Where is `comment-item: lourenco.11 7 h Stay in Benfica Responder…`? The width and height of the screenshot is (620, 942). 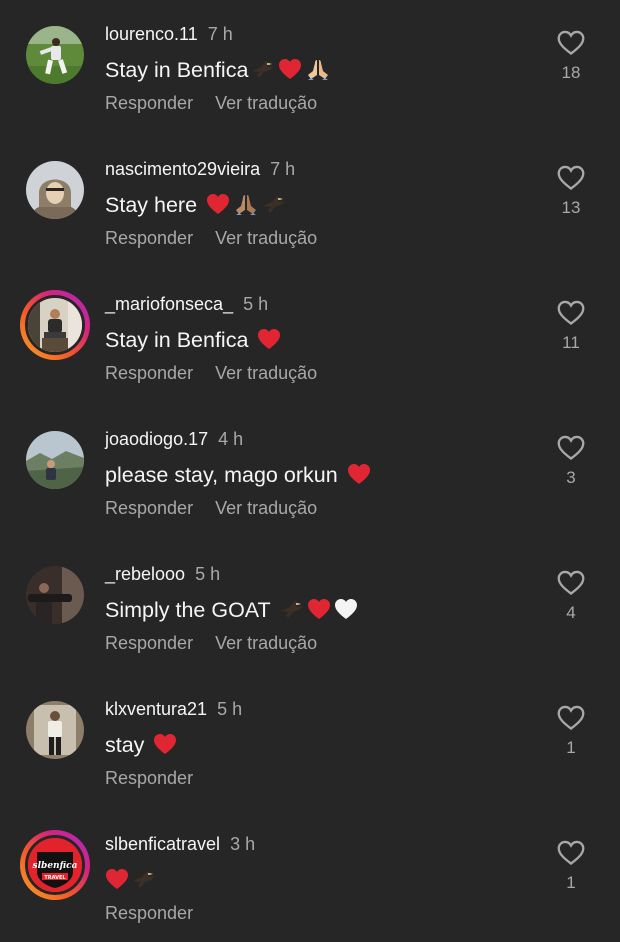 comment-item: lourenco.11 7 h Stay in Benfica Responder… is located at coordinates (310, 67).